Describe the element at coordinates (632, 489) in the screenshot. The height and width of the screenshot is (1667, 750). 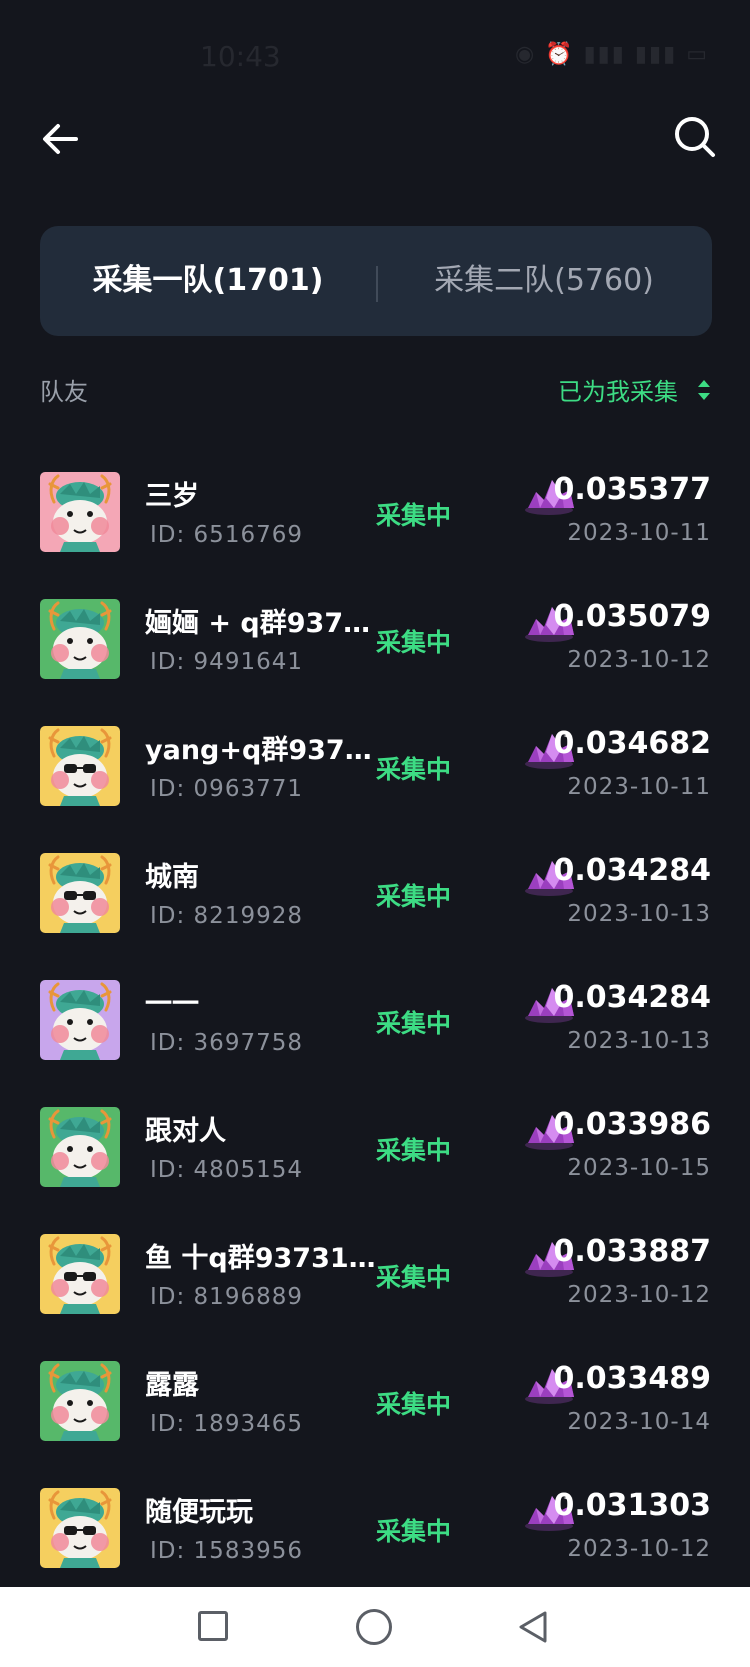
I see `collected-amount: 0.035377` at that location.